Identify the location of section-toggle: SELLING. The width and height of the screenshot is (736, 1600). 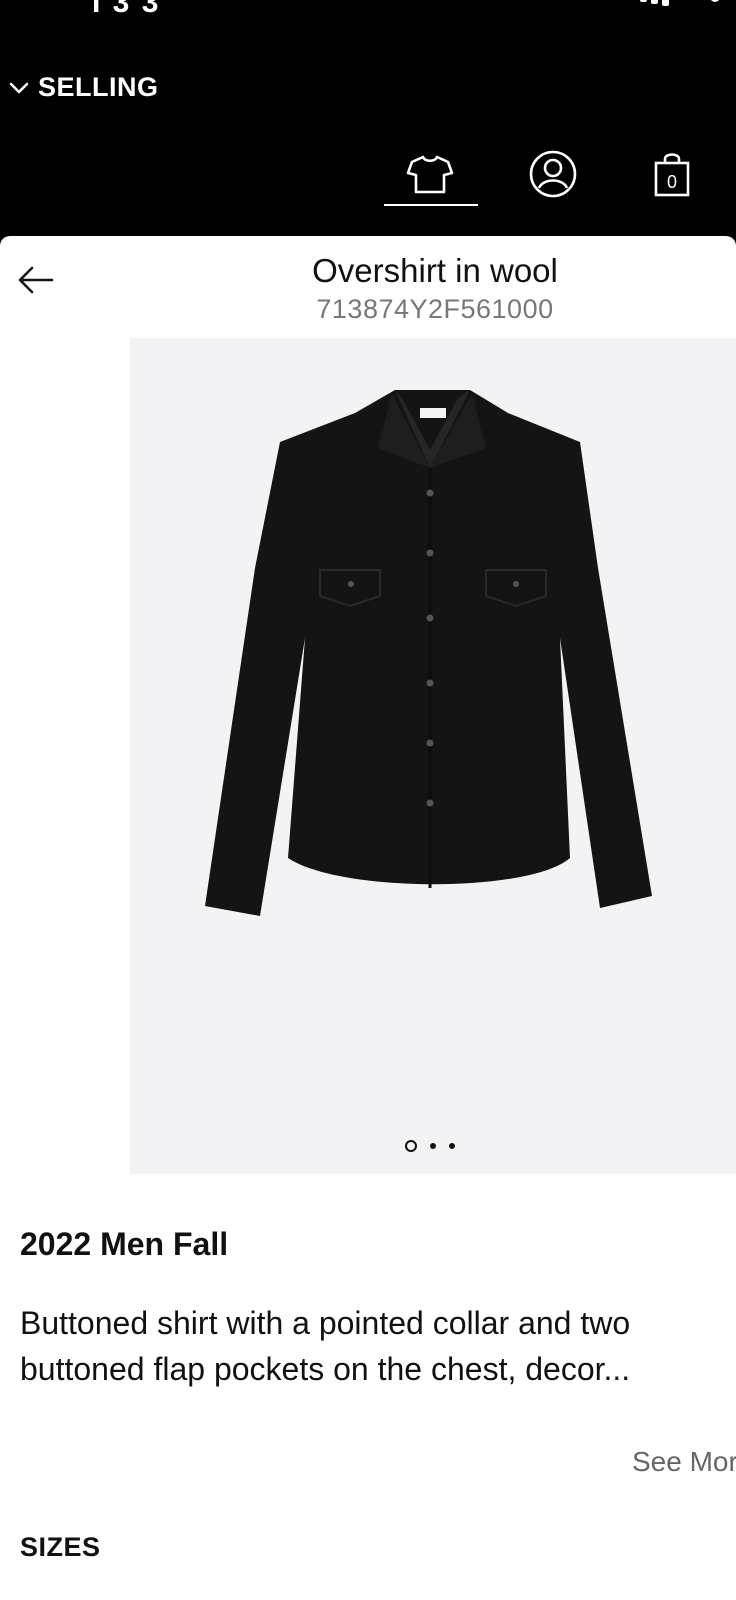
(83, 87).